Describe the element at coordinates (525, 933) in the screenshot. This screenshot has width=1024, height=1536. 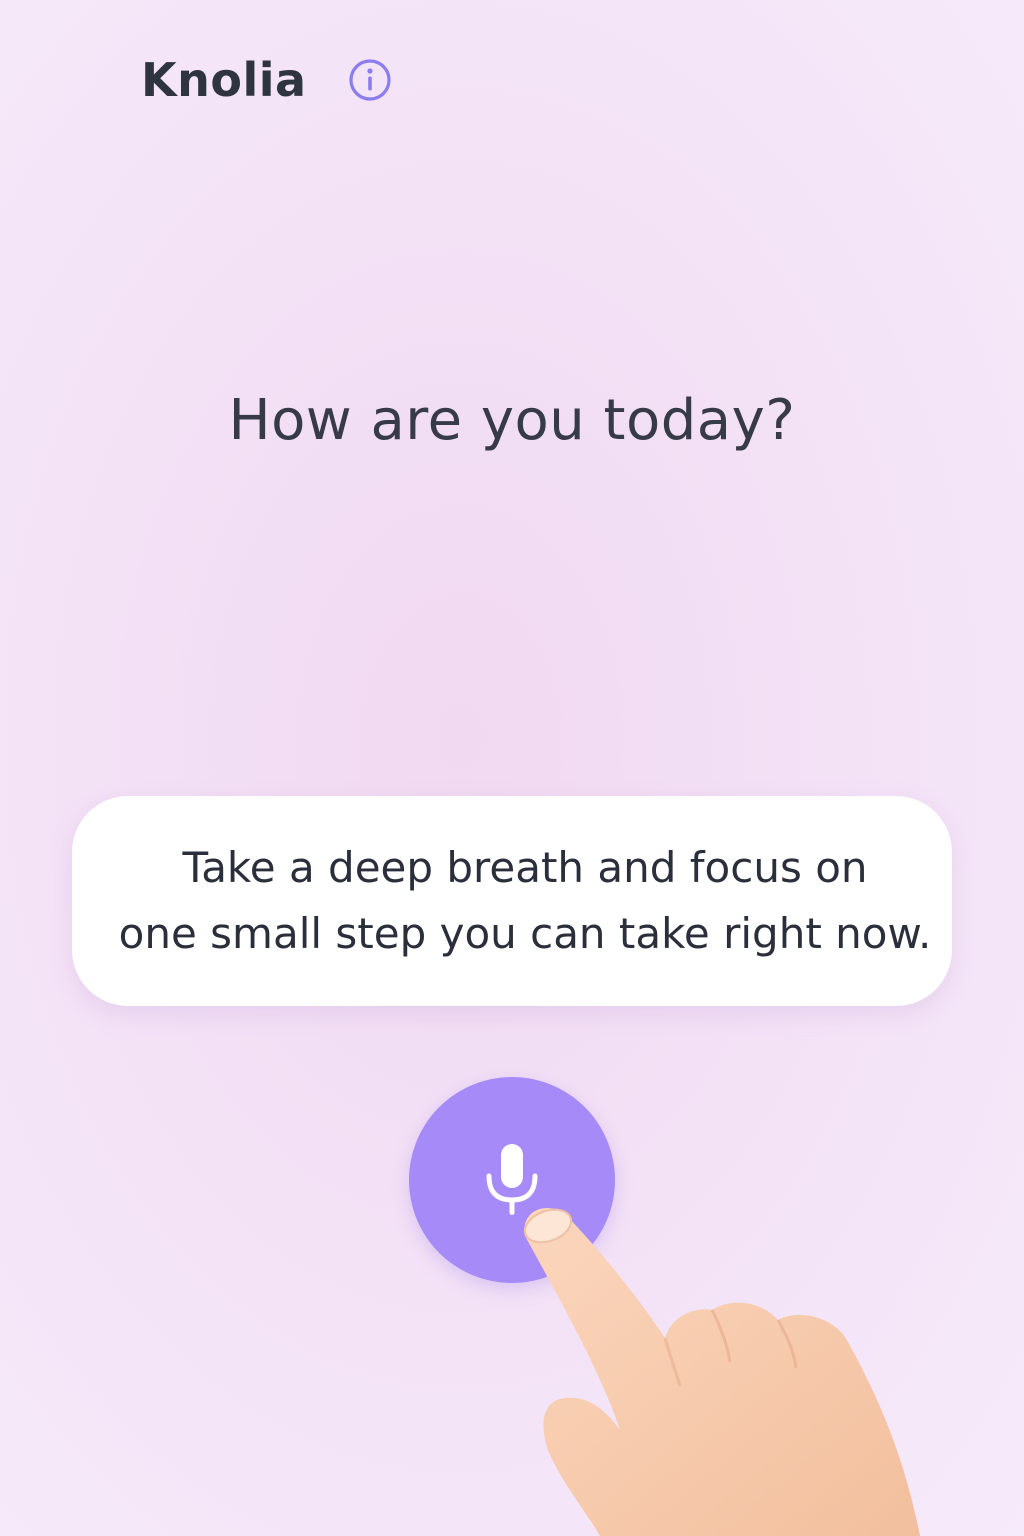
I see `suggestion-line-2: one small step you can take right now.` at that location.